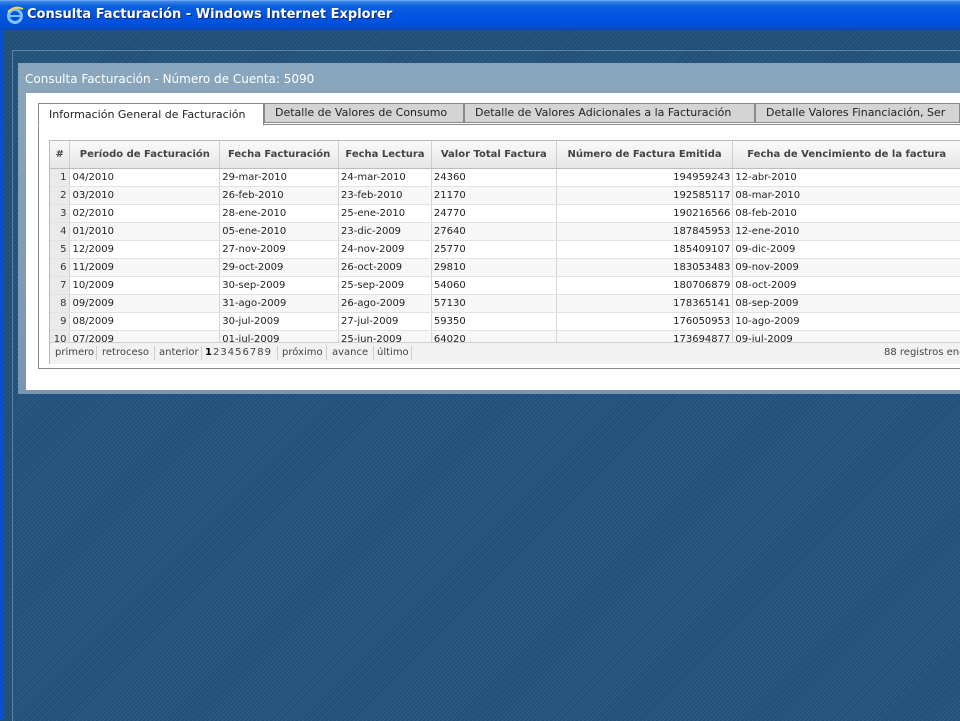 The image size is (960, 721). I want to click on tab-financing-values: Detalle Valores Financiación, Ser, so click(857, 113).